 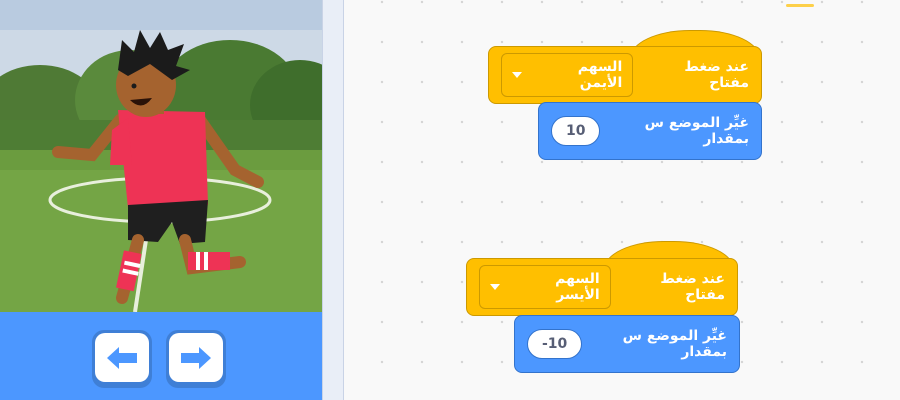 I want to click on change-x-block: غيِّر الموضع س بمقدار 10, so click(x=650, y=131).